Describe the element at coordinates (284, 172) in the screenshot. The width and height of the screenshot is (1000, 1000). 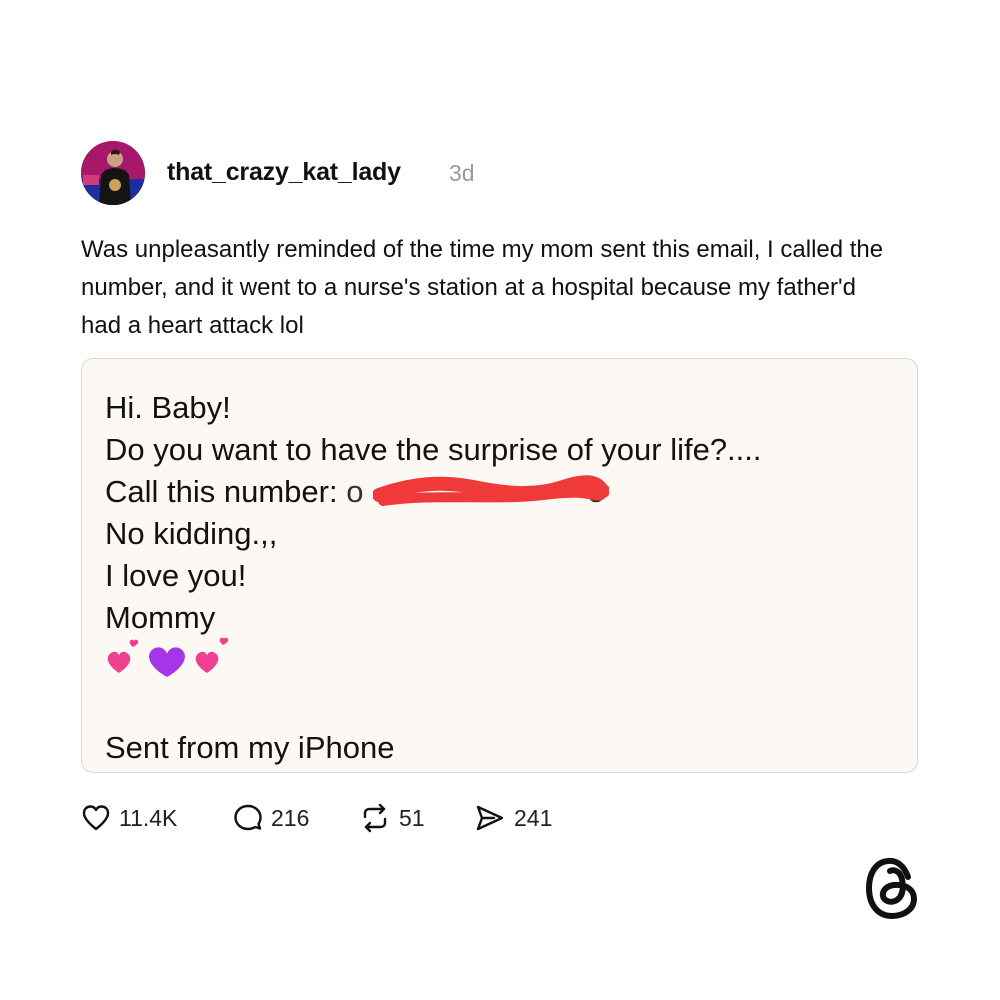
I see `username: that_crazy_kat_lady` at that location.